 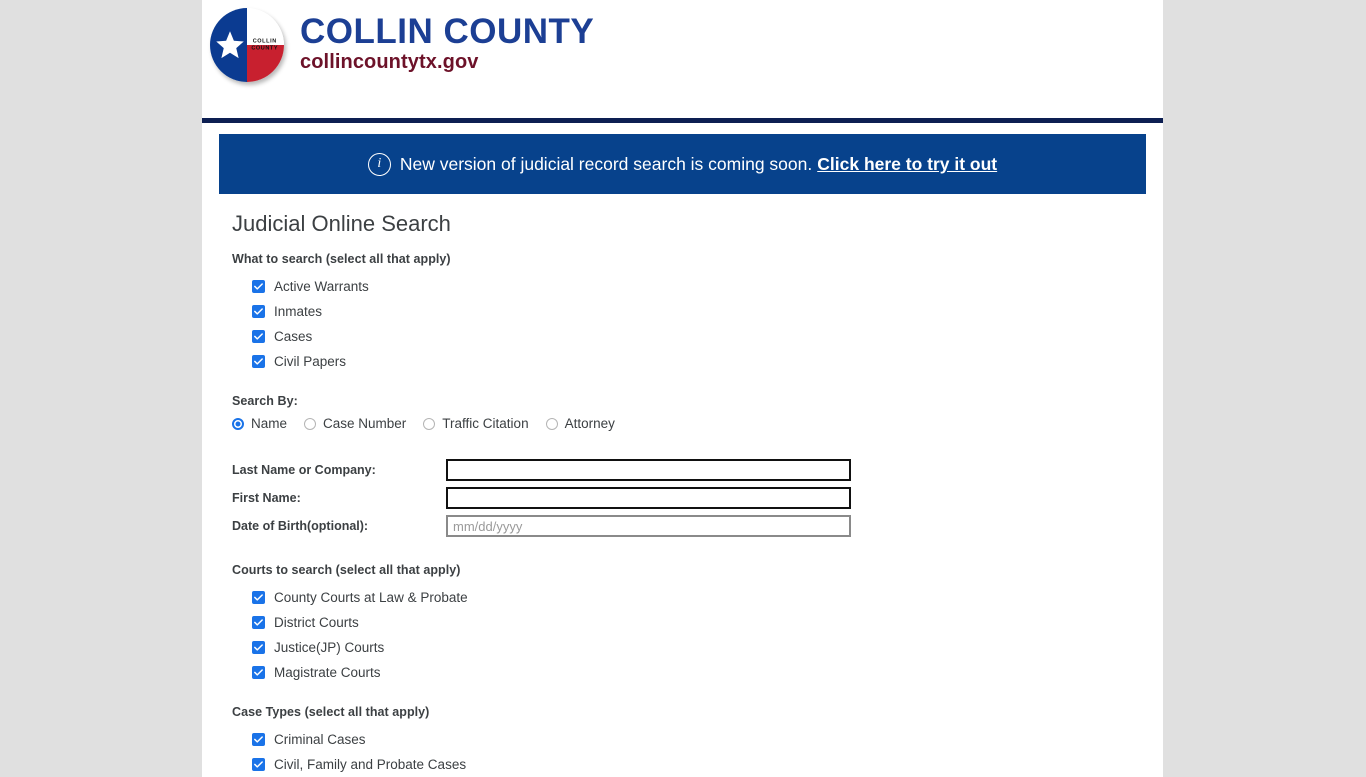 What do you see at coordinates (320, 739) in the screenshot?
I see `checkbox-label: Criminal Cases` at bounding box center [320, 739].